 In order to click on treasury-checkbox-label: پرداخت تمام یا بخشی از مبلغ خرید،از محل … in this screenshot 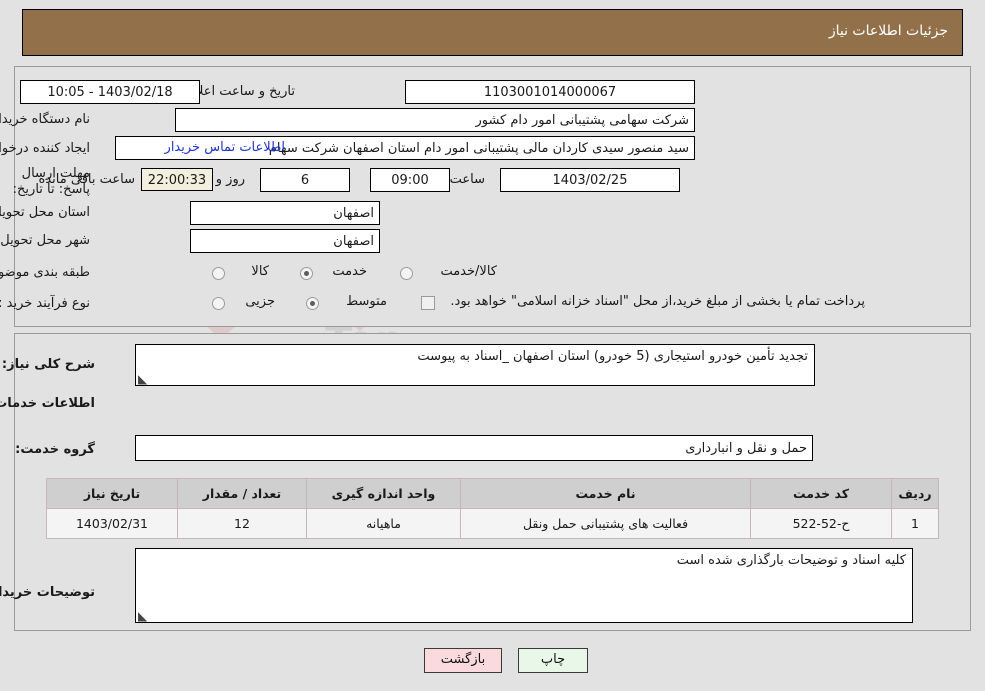, I will do `click(657, 301)`.